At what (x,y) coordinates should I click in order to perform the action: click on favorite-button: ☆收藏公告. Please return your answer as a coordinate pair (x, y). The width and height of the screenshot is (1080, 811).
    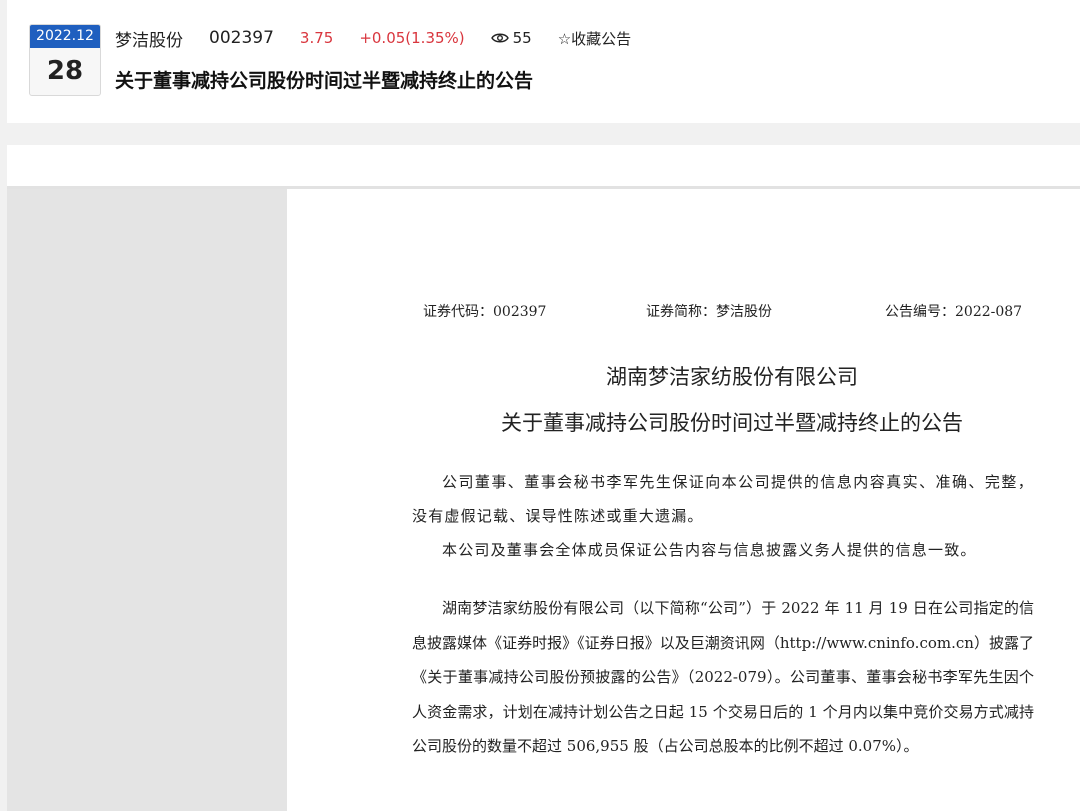
    Looking at the image, I should click on (594, 38).